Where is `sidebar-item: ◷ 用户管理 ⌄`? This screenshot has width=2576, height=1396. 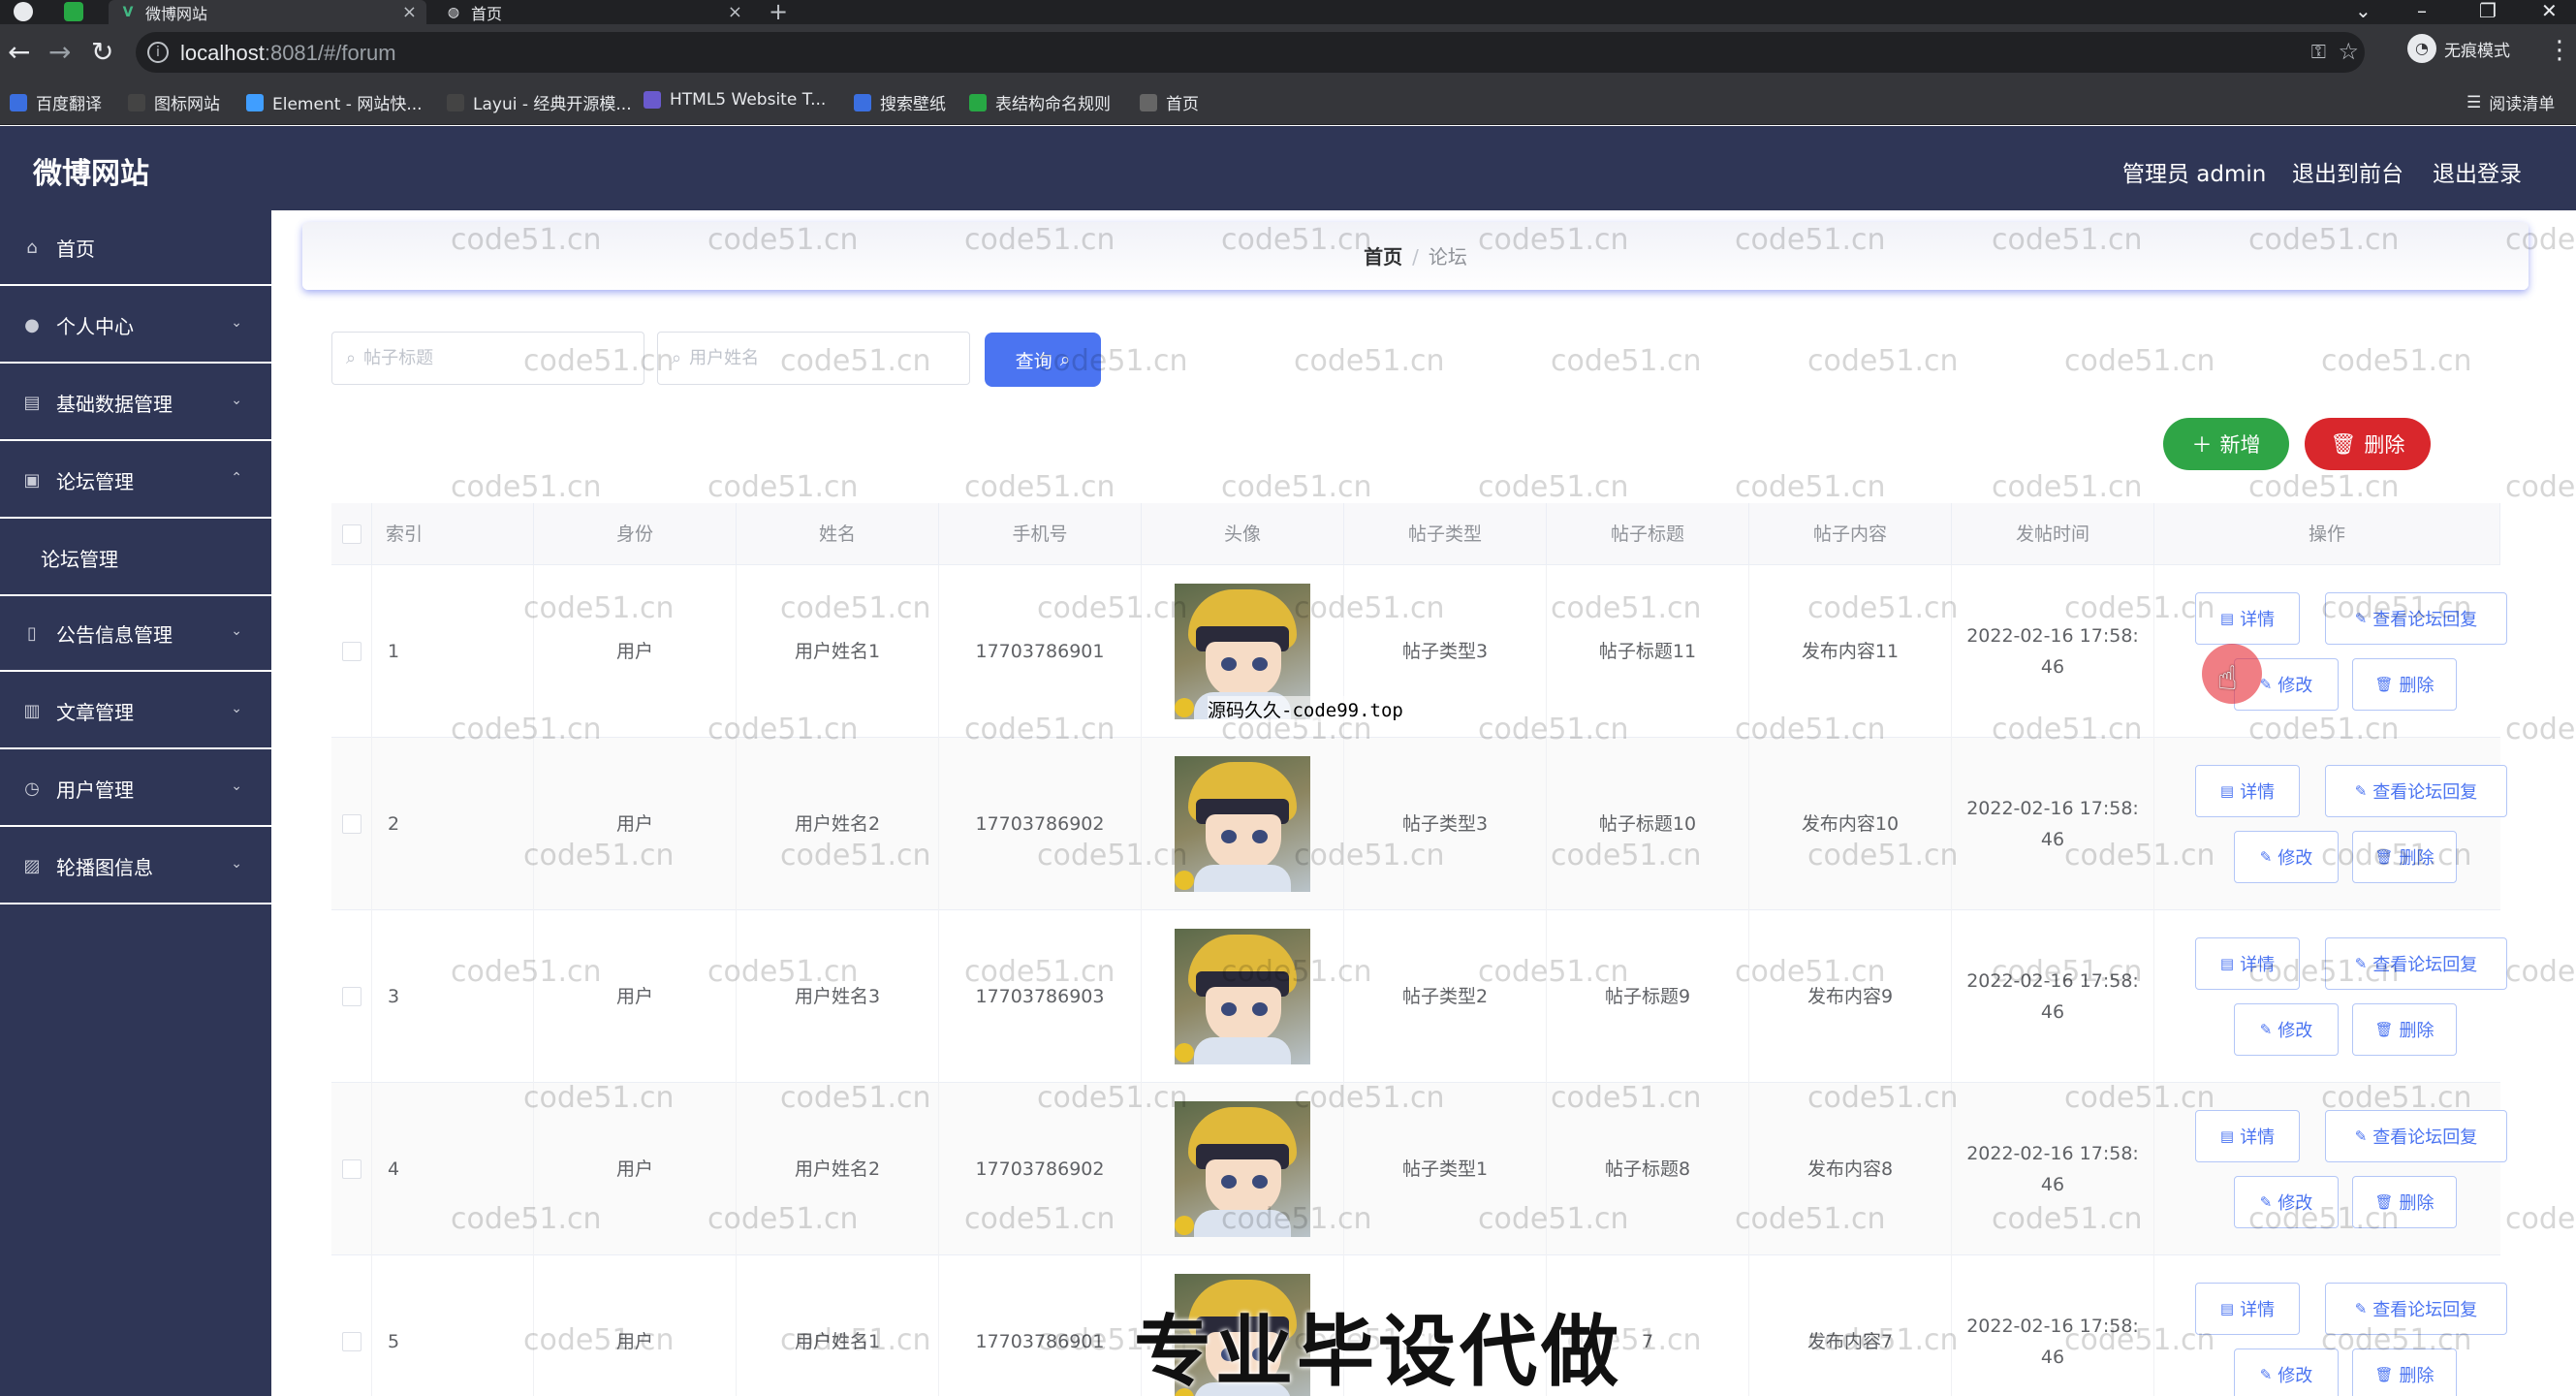
sidebar-item: ◷ 用户管理 ⌄ is located at coordinates (135, 789).